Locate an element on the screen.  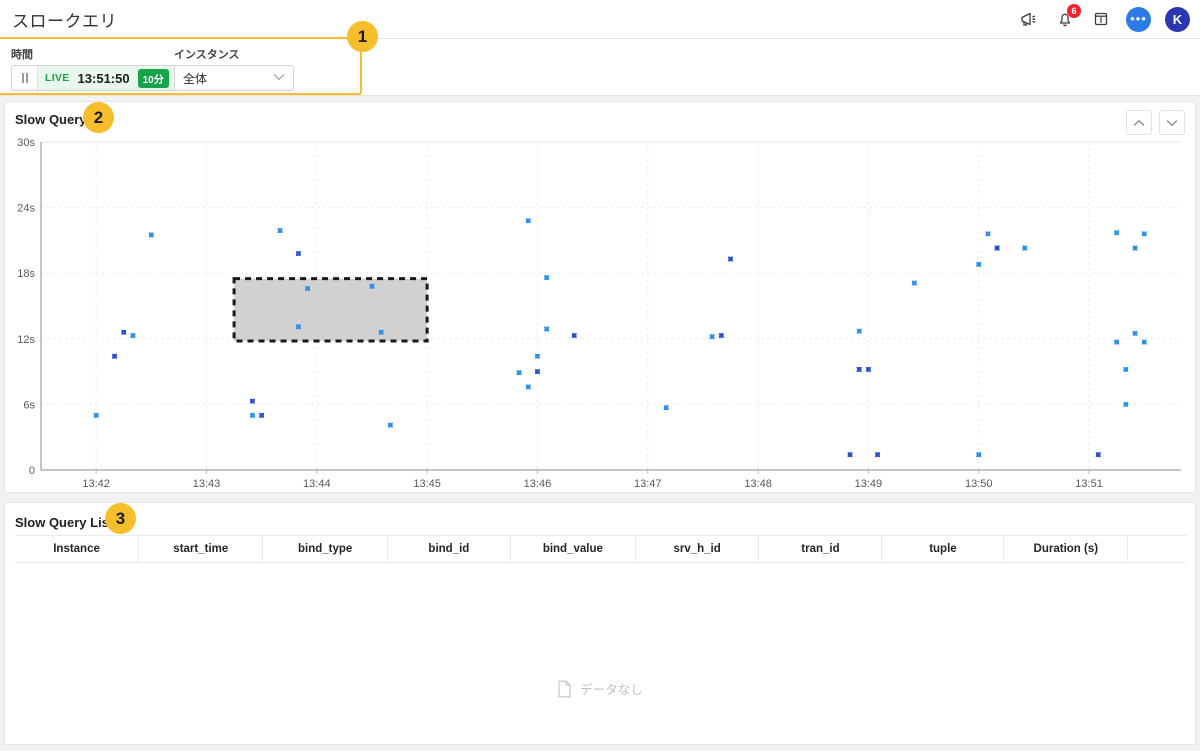
callout-badge-2: 2 is located at coordinates (98, 117).